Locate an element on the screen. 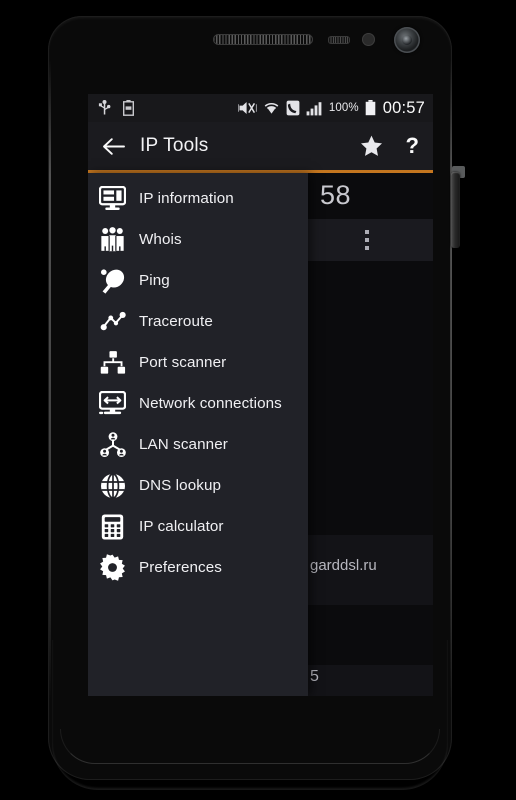 The width and height of the screenshot is (516, 800). signal-bars-icon is located at coordinates (314, 109).